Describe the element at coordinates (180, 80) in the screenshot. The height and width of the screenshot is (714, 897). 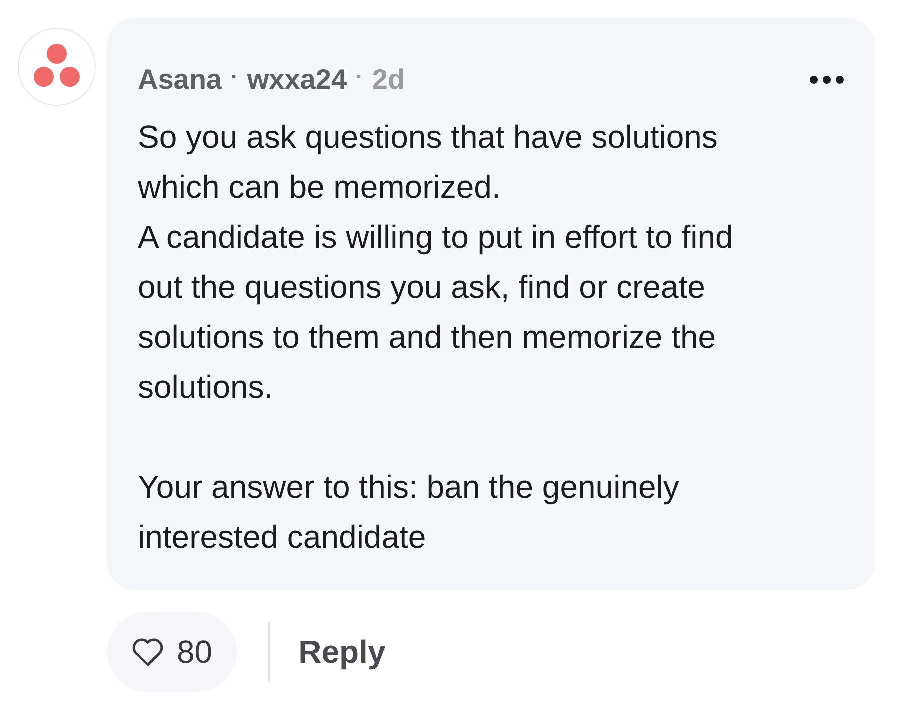
I see `community-name: Asana` at that location.